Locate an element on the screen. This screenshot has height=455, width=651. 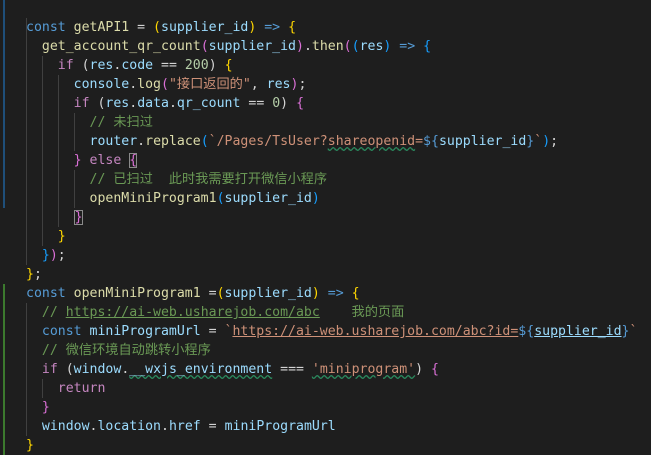
code-line: // 微信环境自动跳转小程序 is located at coordinates (118, 350).